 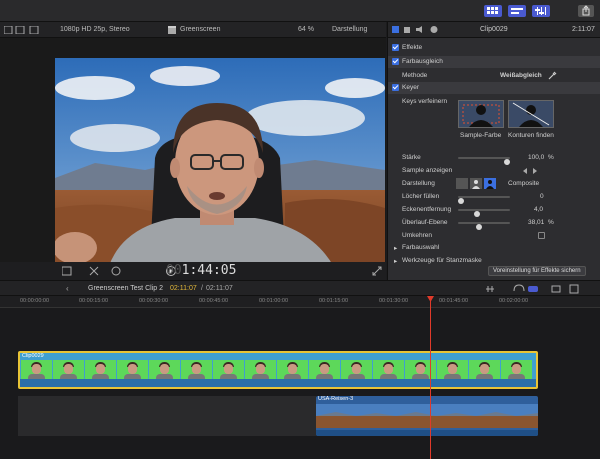 I want to click on back-arrow-icon: ‹, so click(x=67, y=288).